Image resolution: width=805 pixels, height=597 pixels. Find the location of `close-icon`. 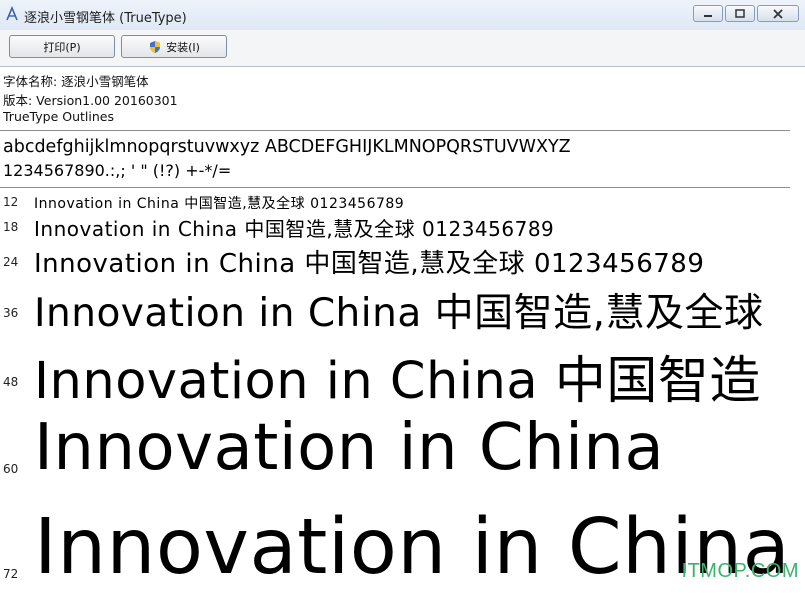

close-icon is located at coordinates (778, 13).